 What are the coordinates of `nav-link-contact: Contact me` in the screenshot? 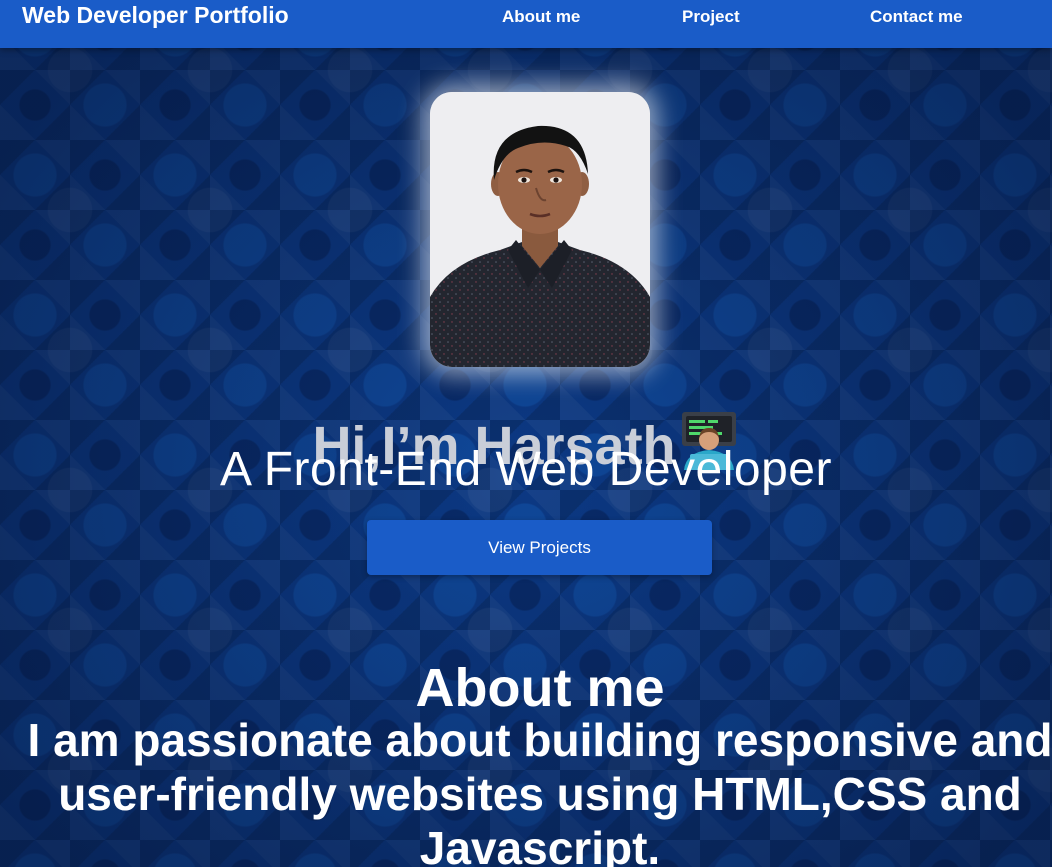 It's located at (916, 17).